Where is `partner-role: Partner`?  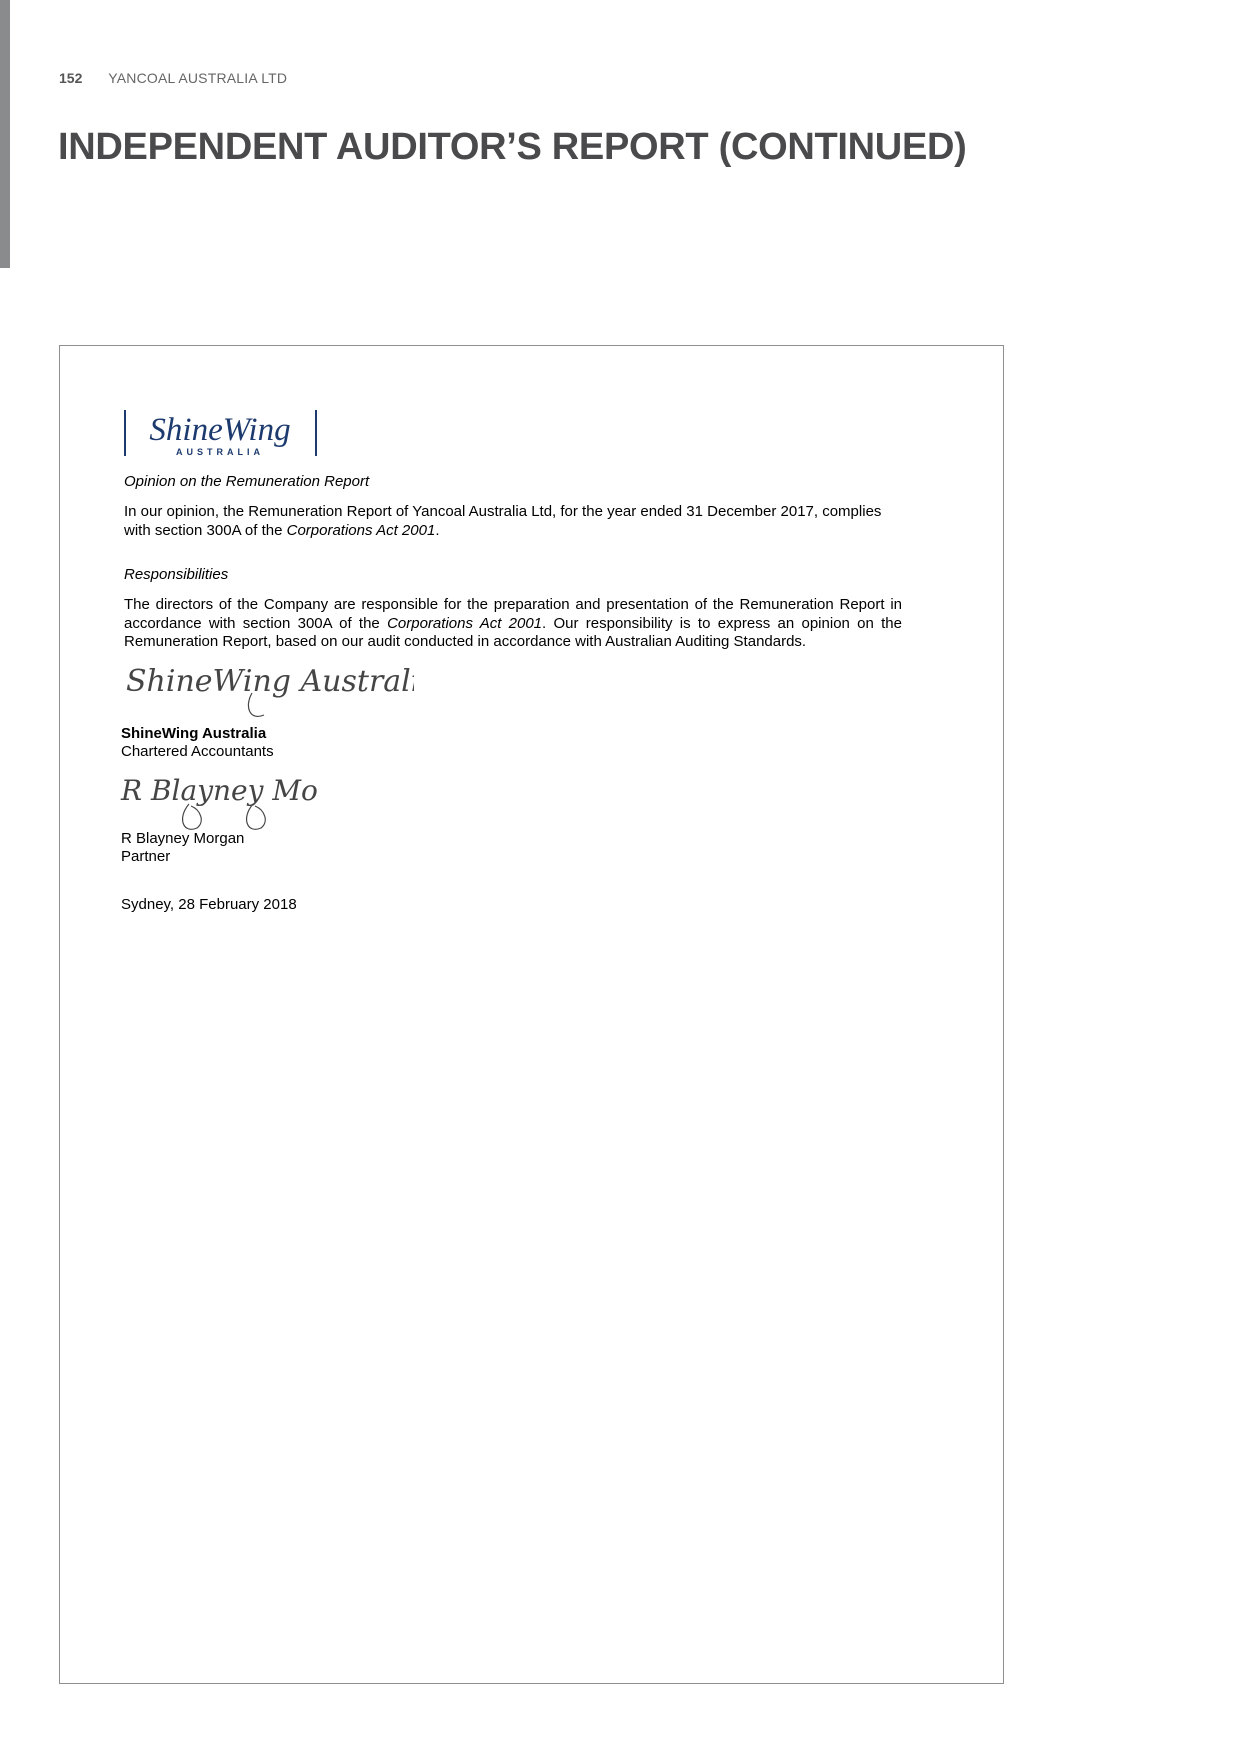
partner-role: Partner is located at coordinates (146, 856).